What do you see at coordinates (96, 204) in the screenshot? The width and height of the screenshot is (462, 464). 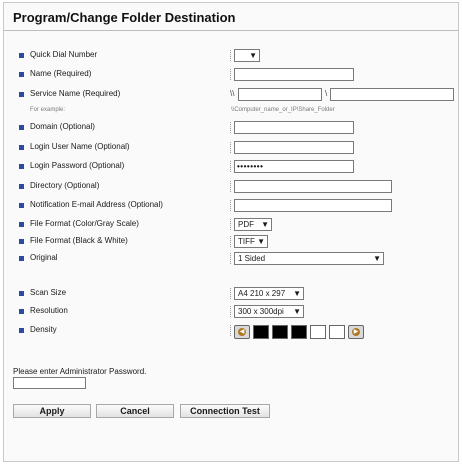 I see `notification-email-label: Notification E-mail Address (Optional)` at bounding box center [96, 204].